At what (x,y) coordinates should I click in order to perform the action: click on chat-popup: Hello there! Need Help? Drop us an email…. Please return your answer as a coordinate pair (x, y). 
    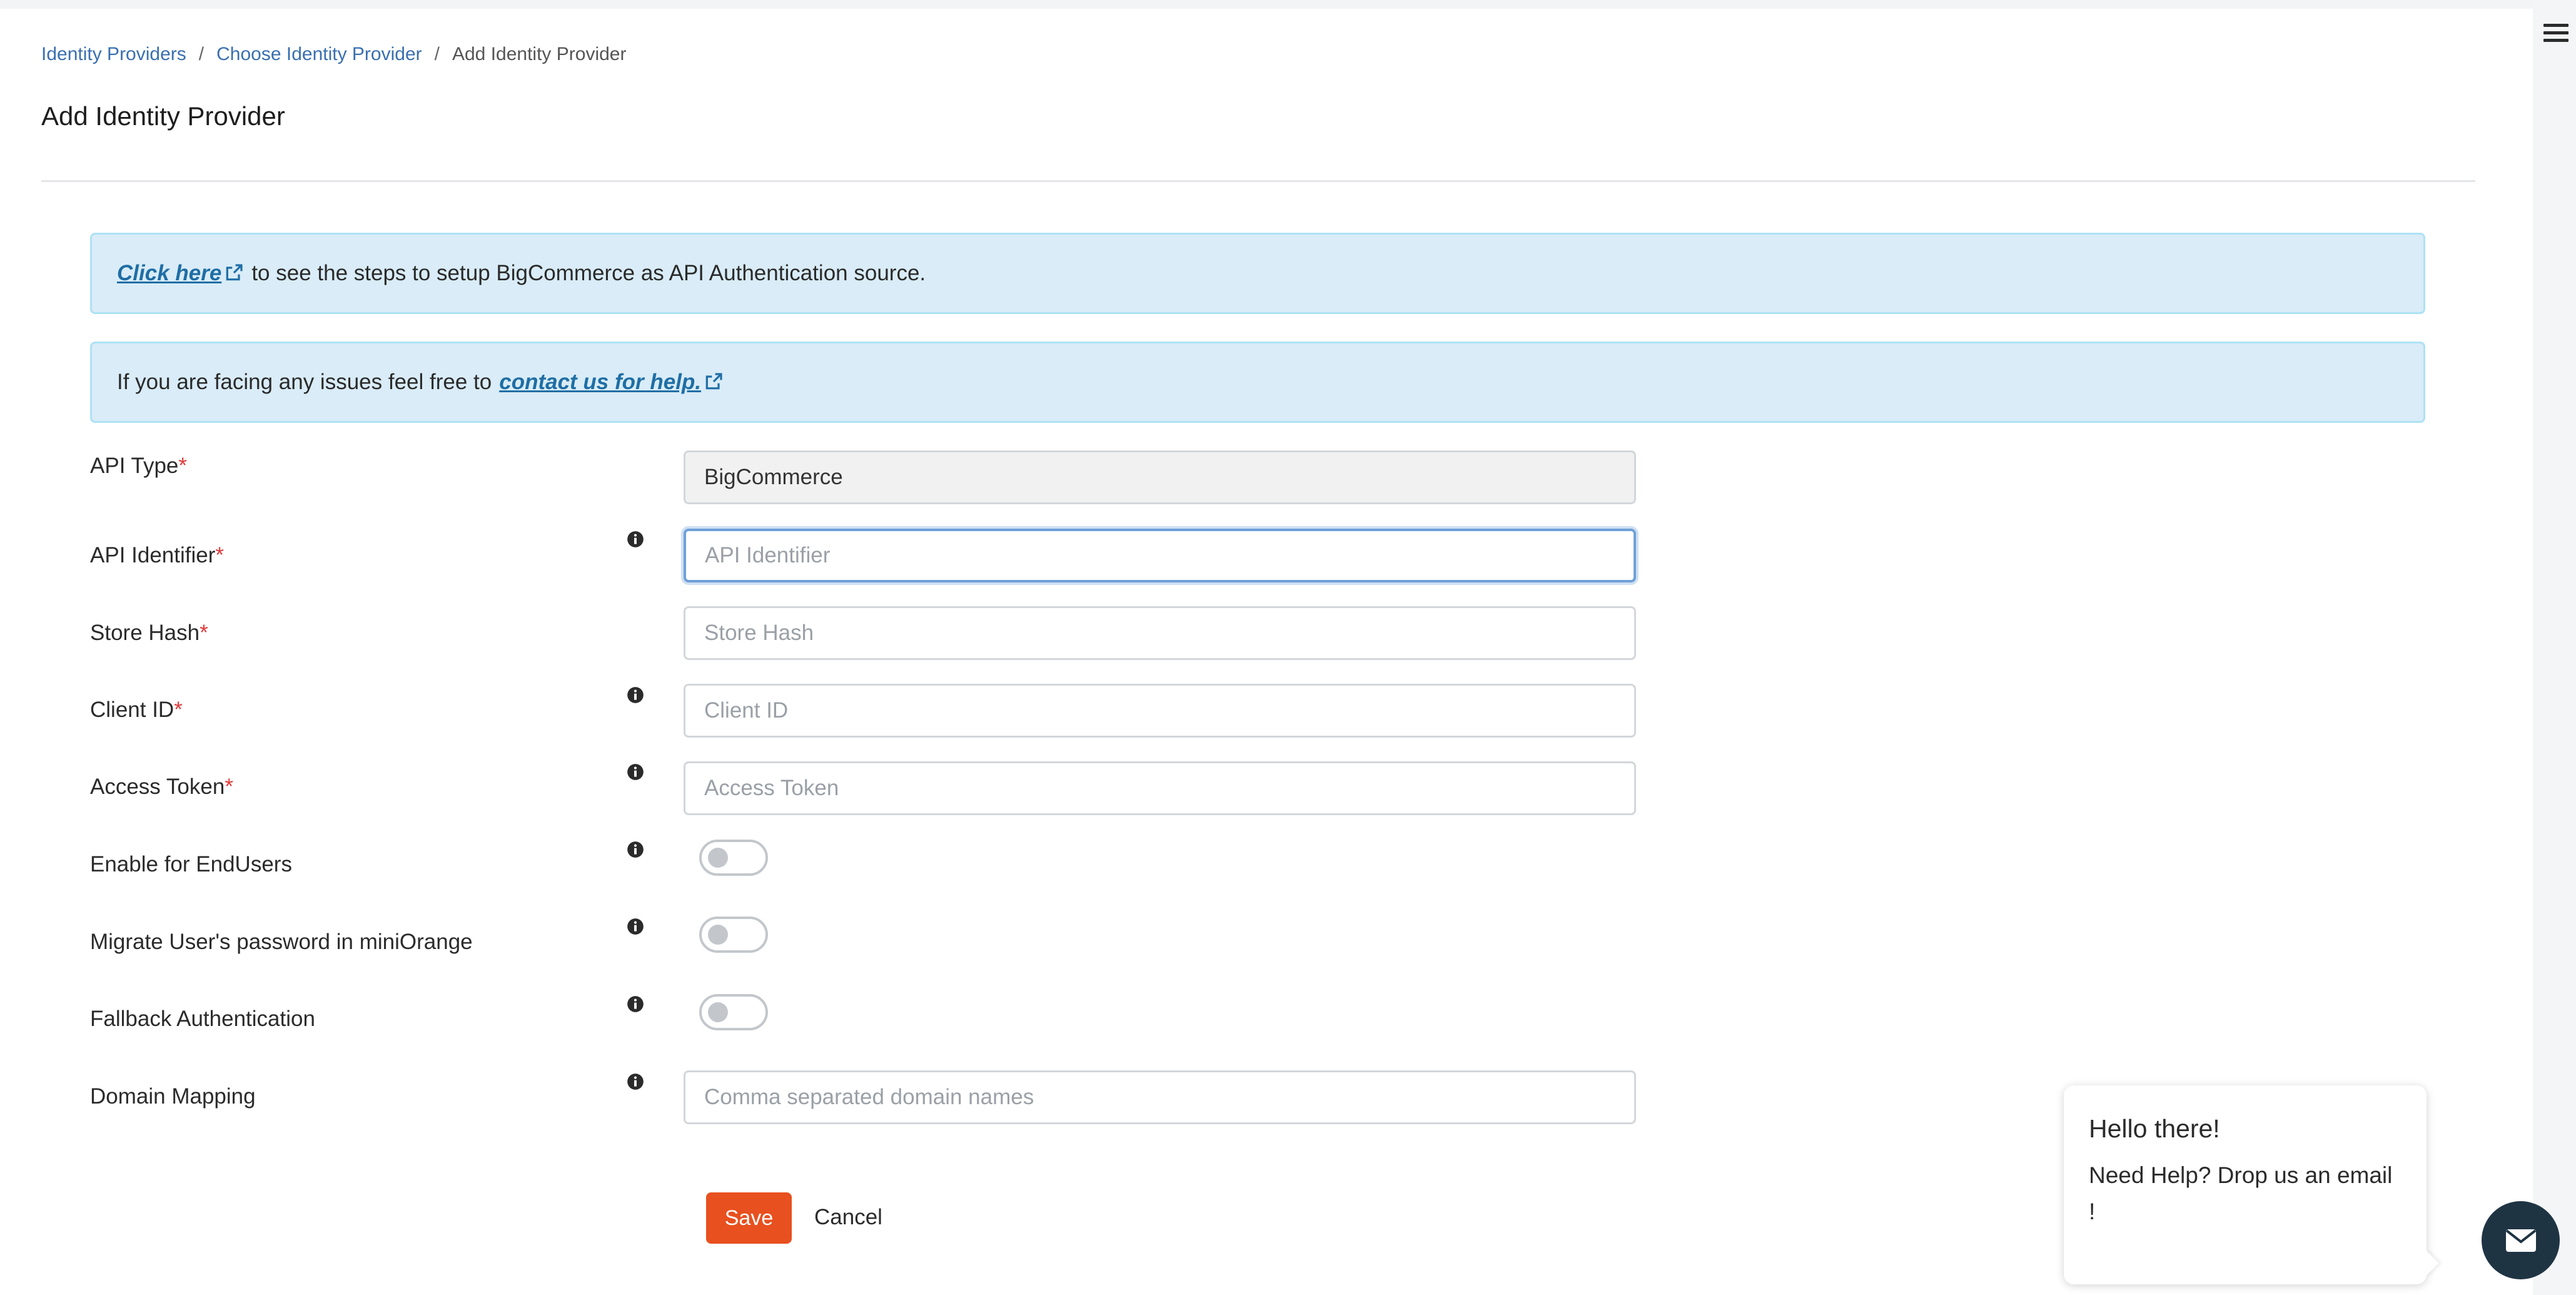
    Looking at the image, I should click on (2251, 1184).